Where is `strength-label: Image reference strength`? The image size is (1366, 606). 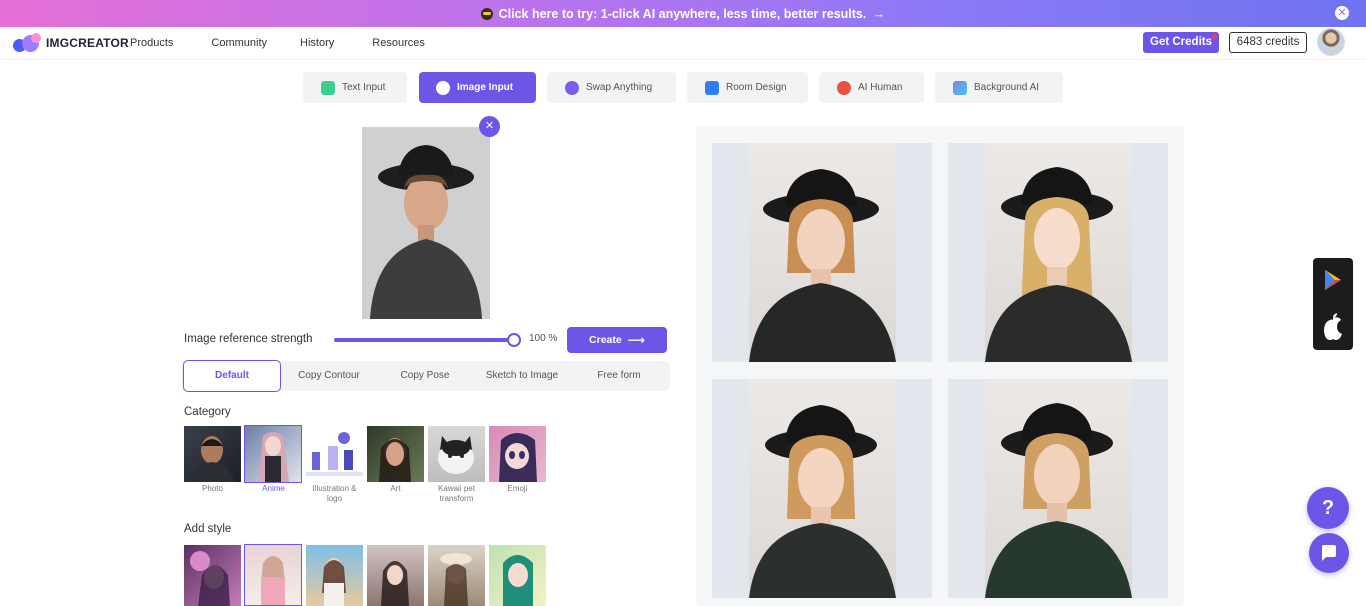 strength-label: Image reference strength is located at coordinates (248, 339).